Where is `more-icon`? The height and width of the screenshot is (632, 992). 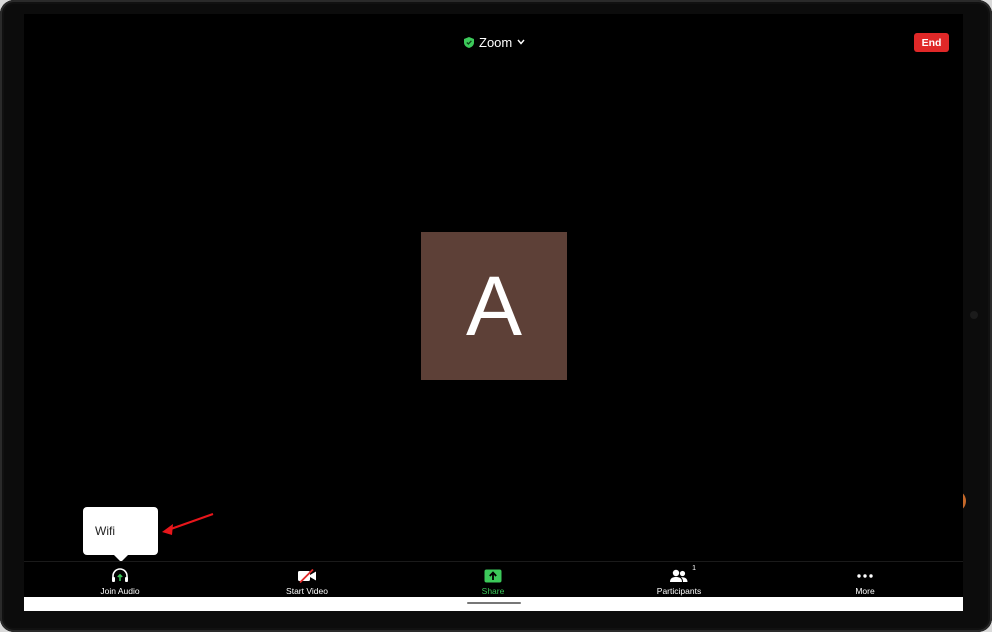 more-icon is located at coordinates (865, 575).